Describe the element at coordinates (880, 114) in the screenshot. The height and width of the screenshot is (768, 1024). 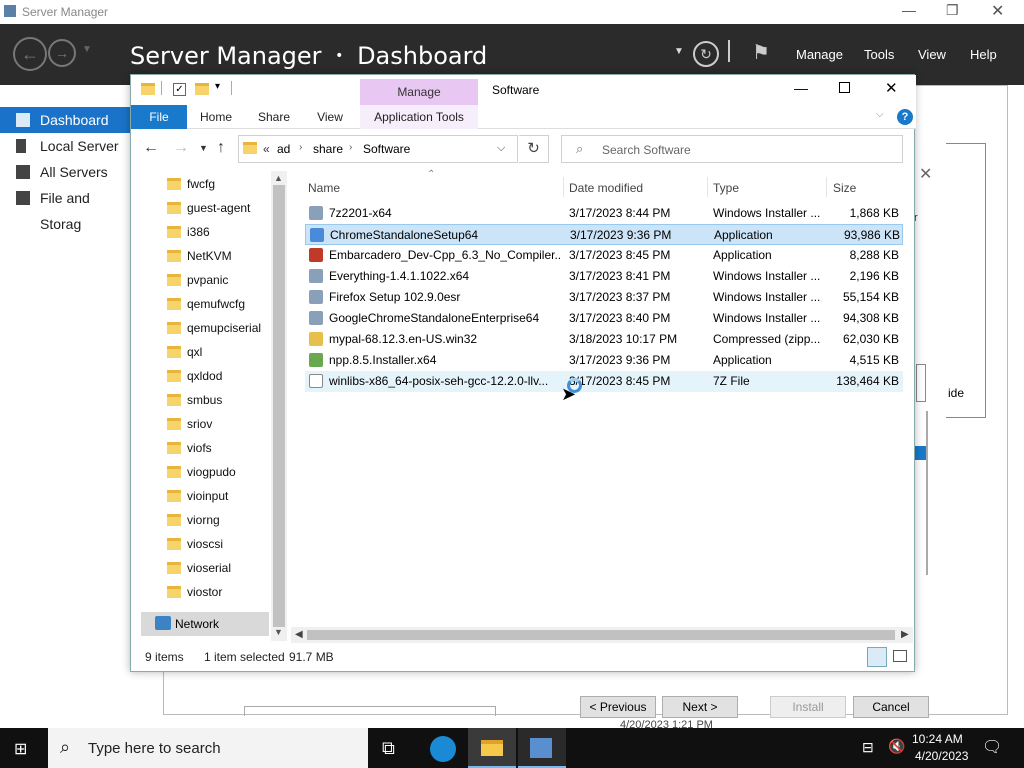
I see `ribbon-expand-icon: ⌵` at that location.